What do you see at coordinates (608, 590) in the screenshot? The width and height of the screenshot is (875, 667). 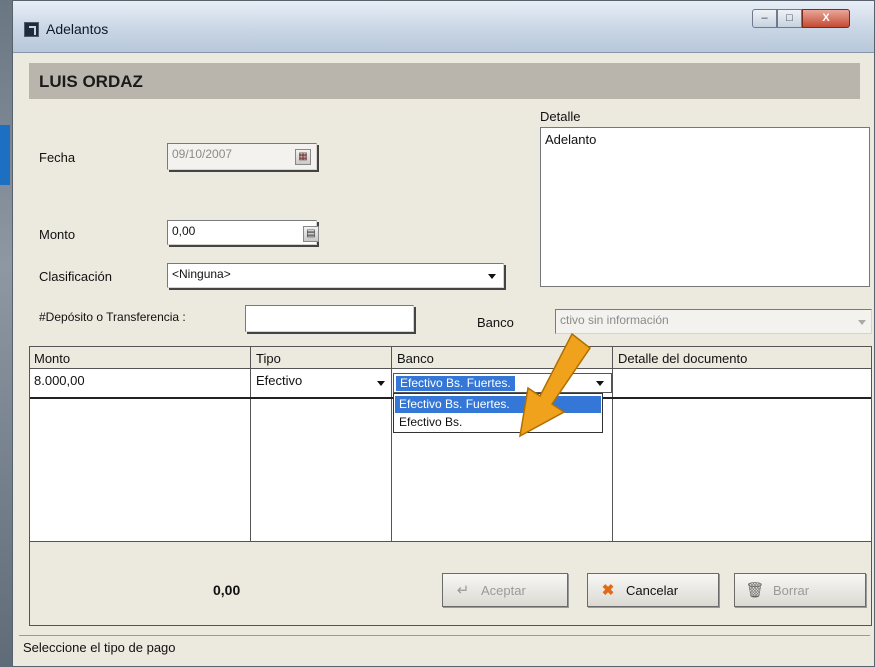 I see `cancel-x-icon: ✖` at bounding box center [608, 590].